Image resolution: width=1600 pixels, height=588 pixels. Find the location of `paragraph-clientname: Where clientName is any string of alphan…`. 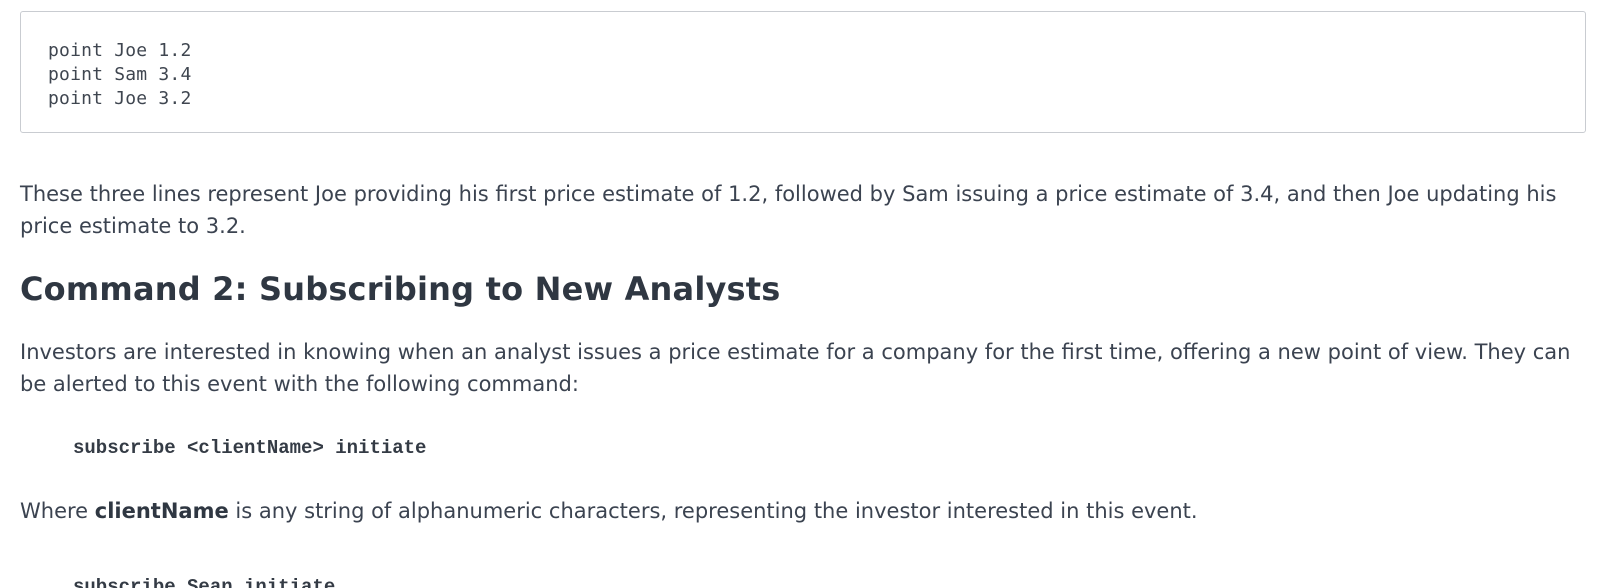

paragraph-clientname: Where clientName is any string of alphan… is located at coordinates (803, 511).